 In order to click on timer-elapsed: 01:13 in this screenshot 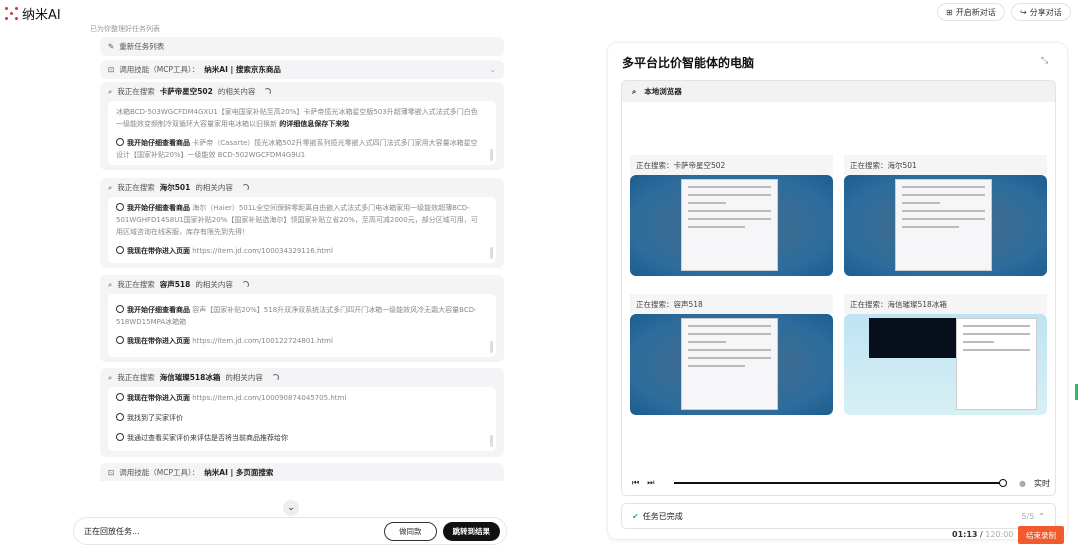, I will do `click(965, 534)`.